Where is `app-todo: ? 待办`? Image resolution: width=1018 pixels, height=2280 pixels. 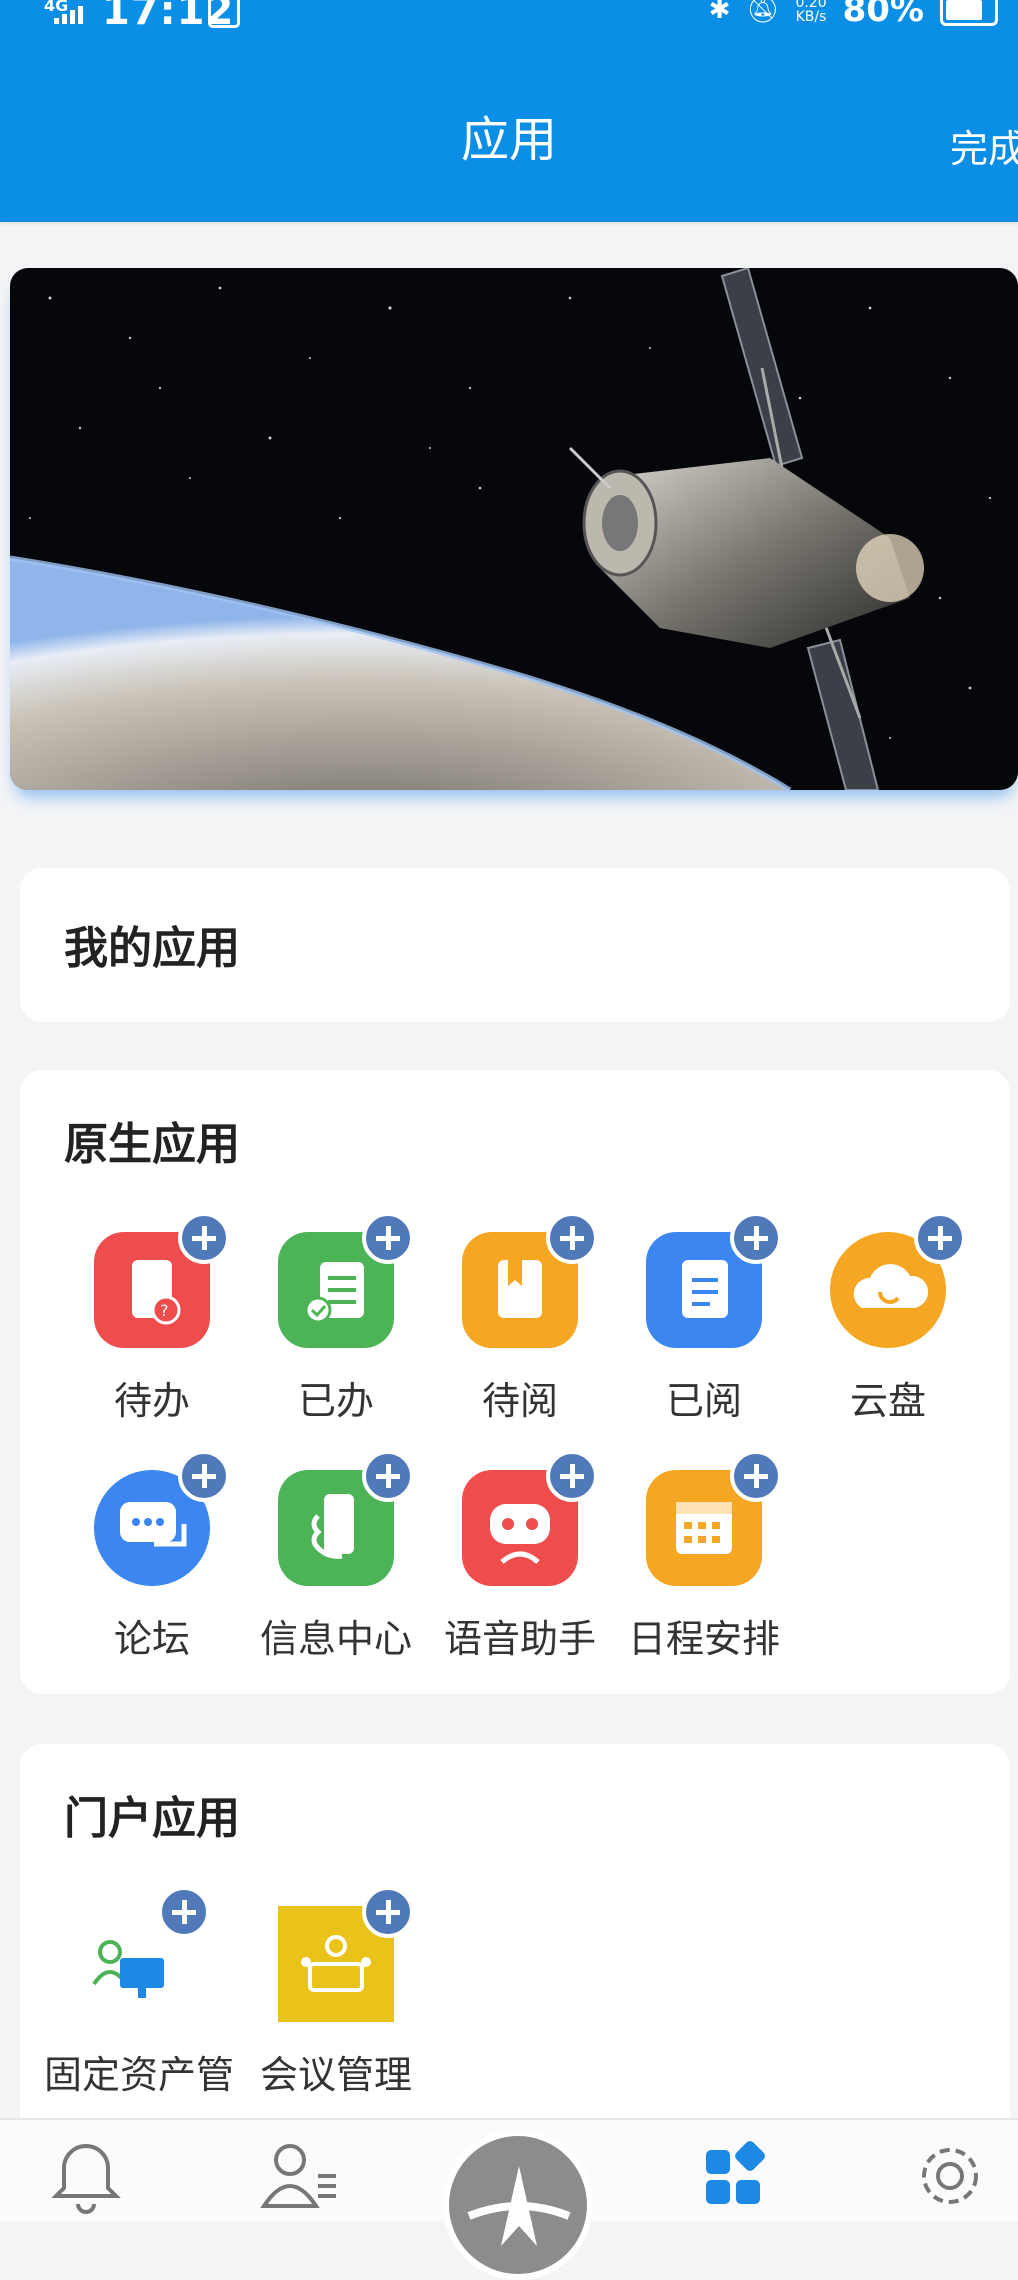 app-todo: ? 待办 is located at coordinates (152, 1318).